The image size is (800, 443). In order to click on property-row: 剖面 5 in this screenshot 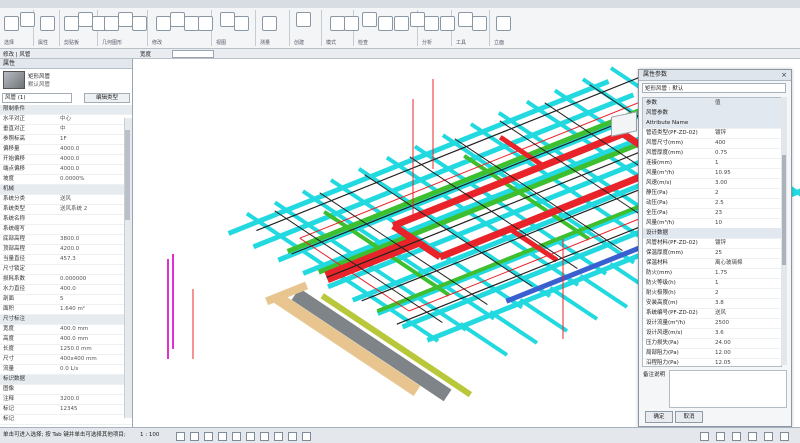, I will do `click(66, 300)`.